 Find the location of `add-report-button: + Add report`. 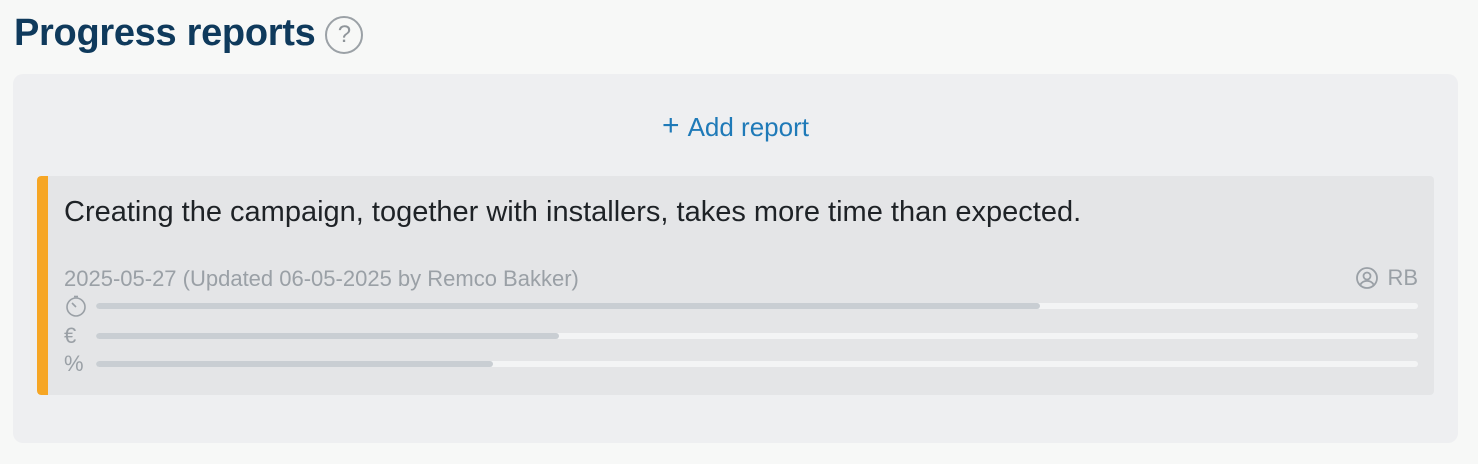

add-report-button: + Add report is located at coordinates (735, 126).